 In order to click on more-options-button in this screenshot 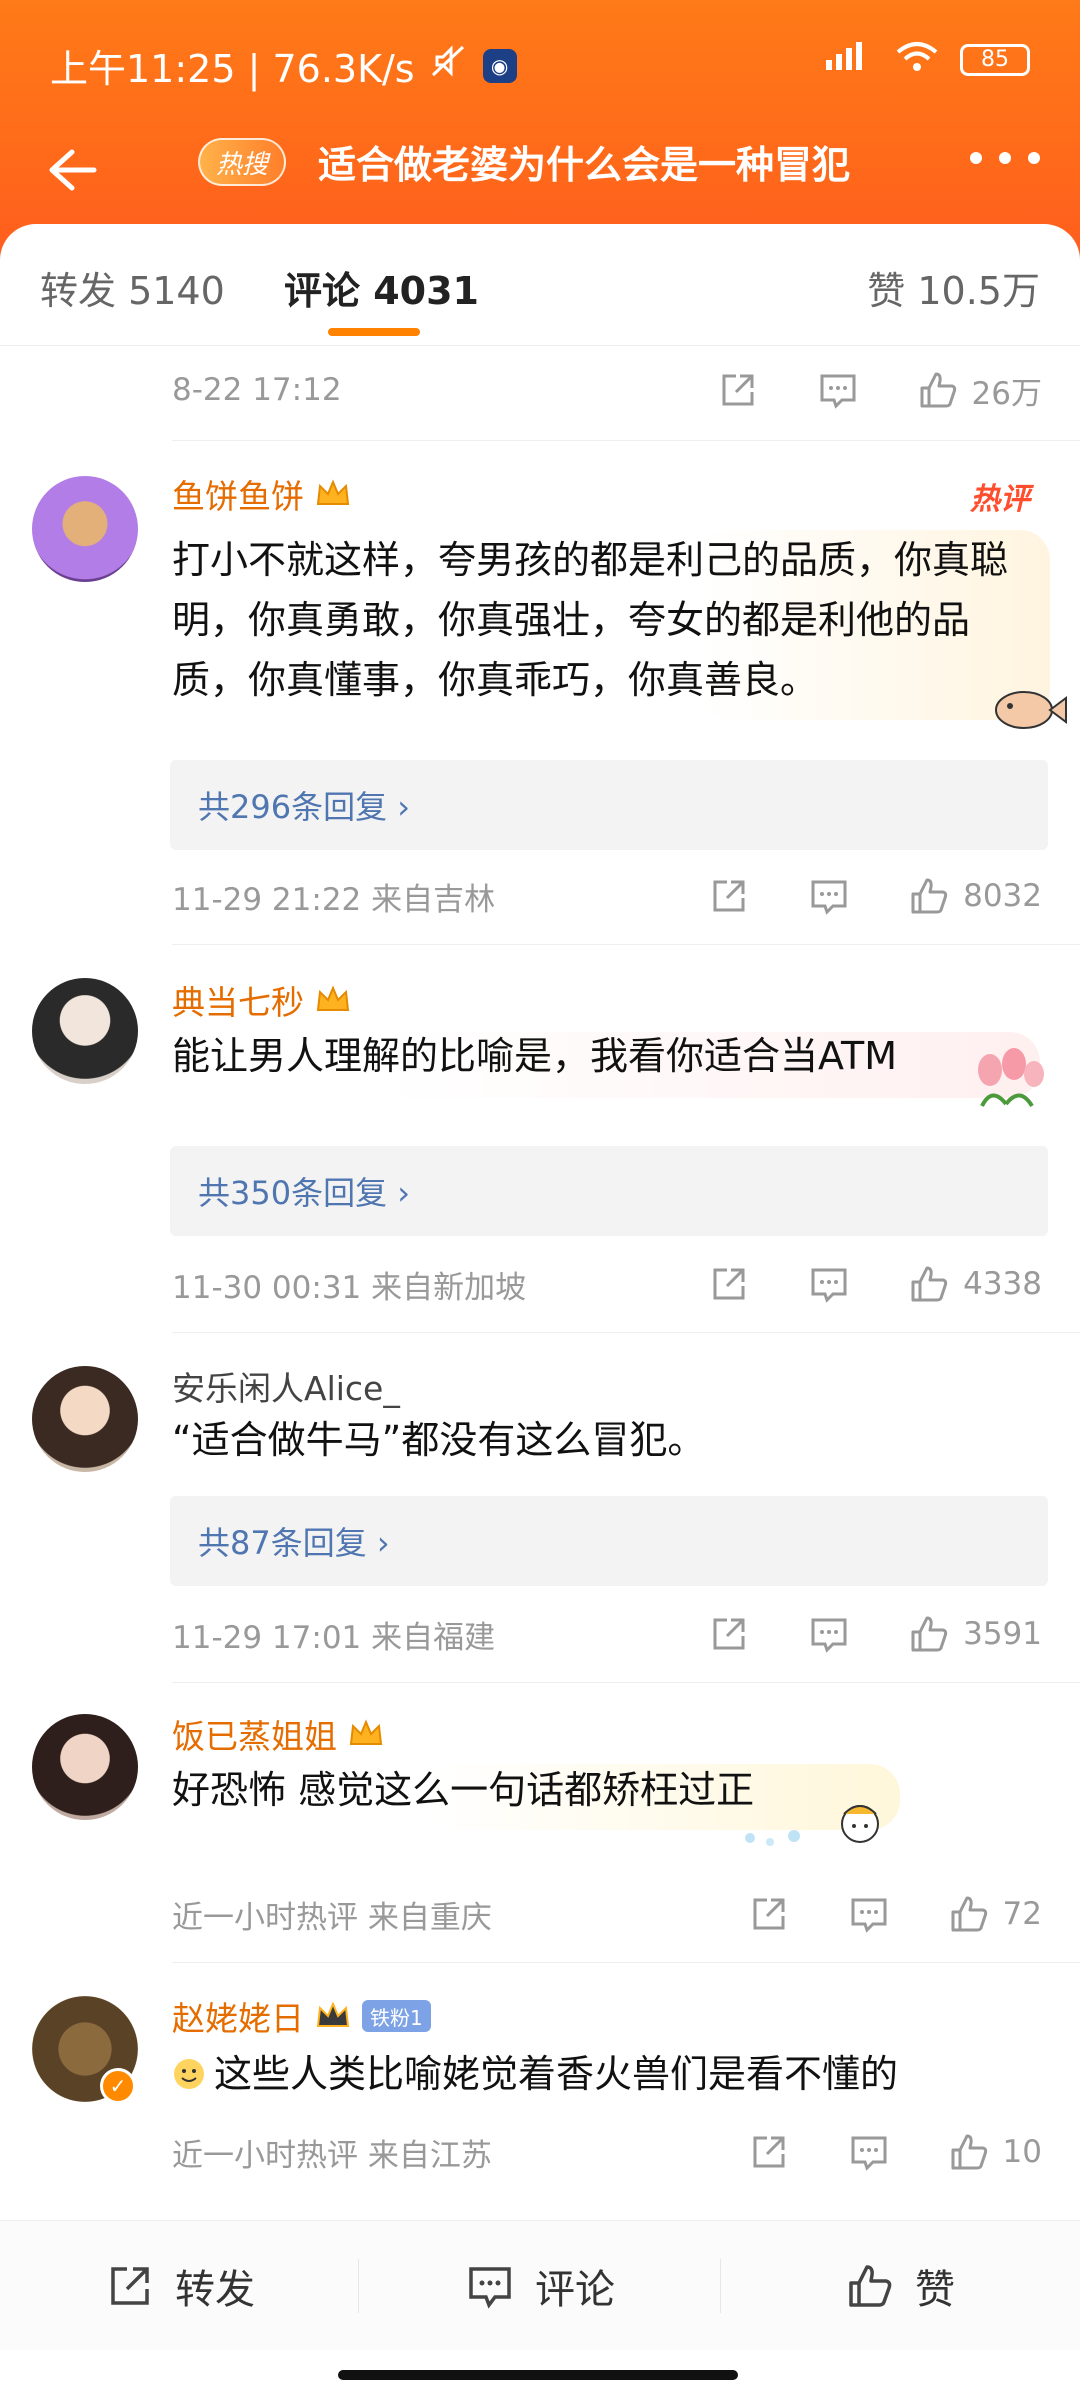, I will do `click(1005, 164)`.